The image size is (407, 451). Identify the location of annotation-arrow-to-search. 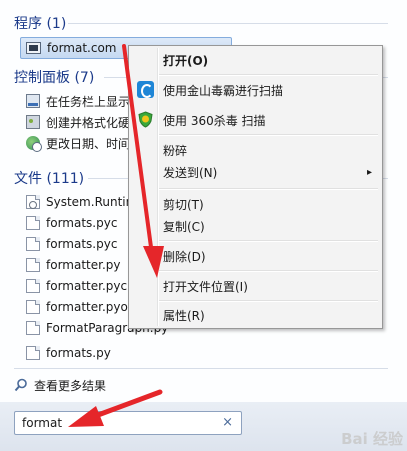
(115, 408).